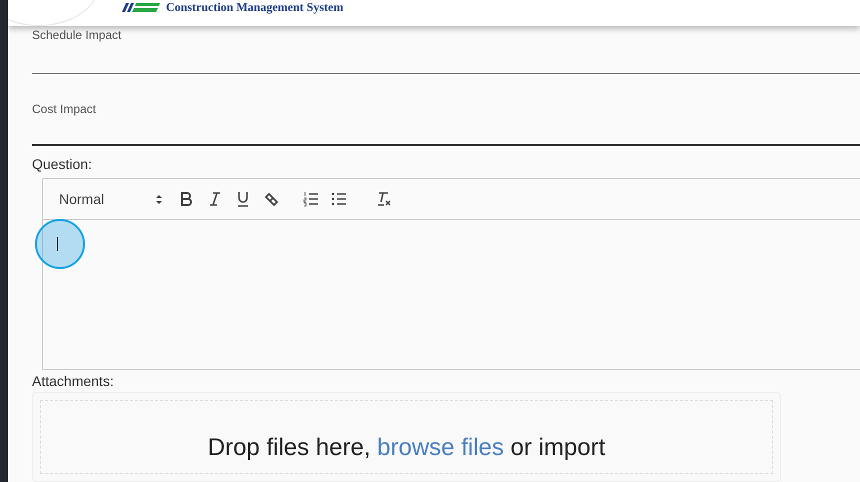 The image size is (860, 482). I want to click on format-dropdown: Normal, so click(111, 199).